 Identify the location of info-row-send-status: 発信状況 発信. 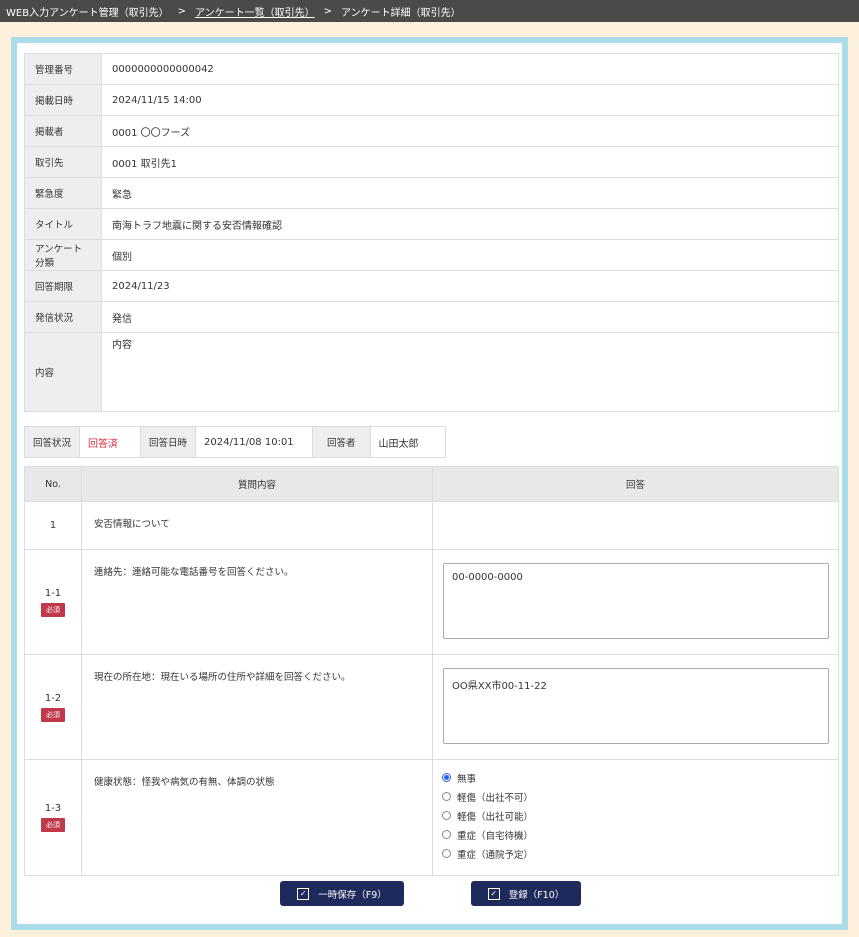
(431, 317).